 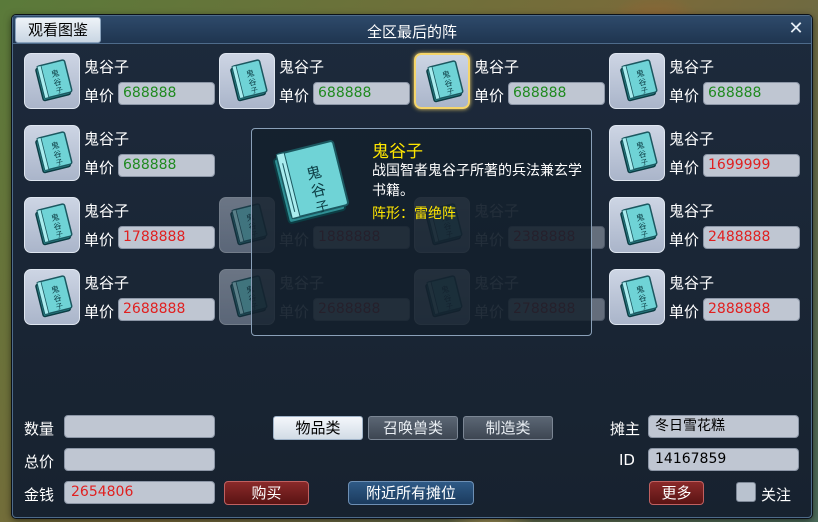 What do you see at coordinates (625, 429) in the screenshot?
I see `owner-label: 摊主` at bounding box center [625, 429].